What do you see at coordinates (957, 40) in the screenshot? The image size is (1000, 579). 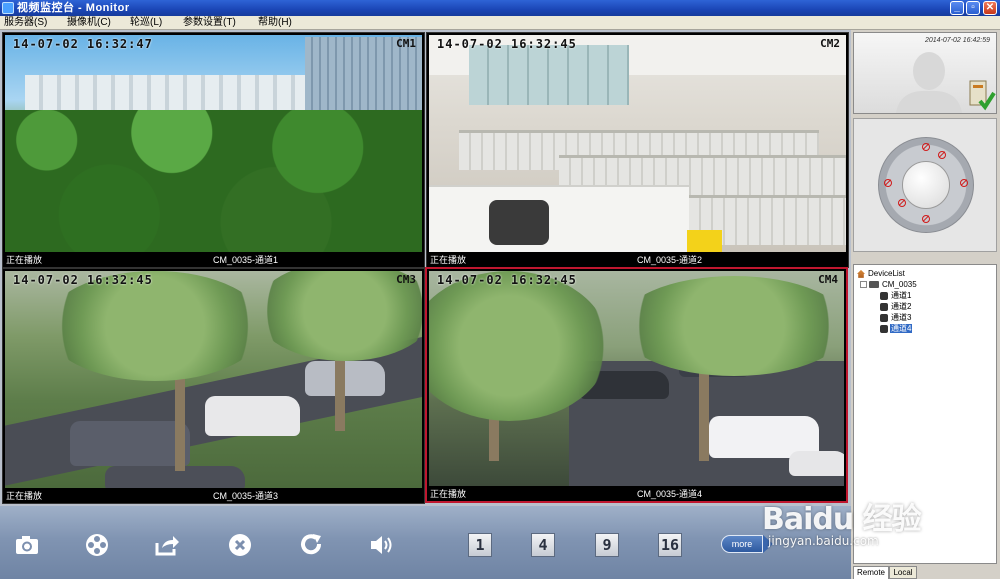 I see `preview-timestamp: 2014-07-02 16:42:59` at bounding box center [957, 40].